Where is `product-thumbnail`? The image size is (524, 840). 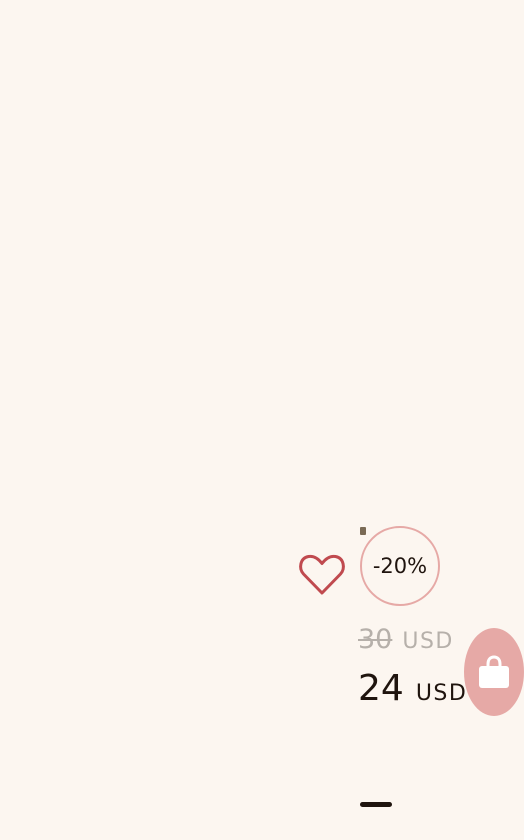 product-thumbnail is located at coordinates (363, 531).